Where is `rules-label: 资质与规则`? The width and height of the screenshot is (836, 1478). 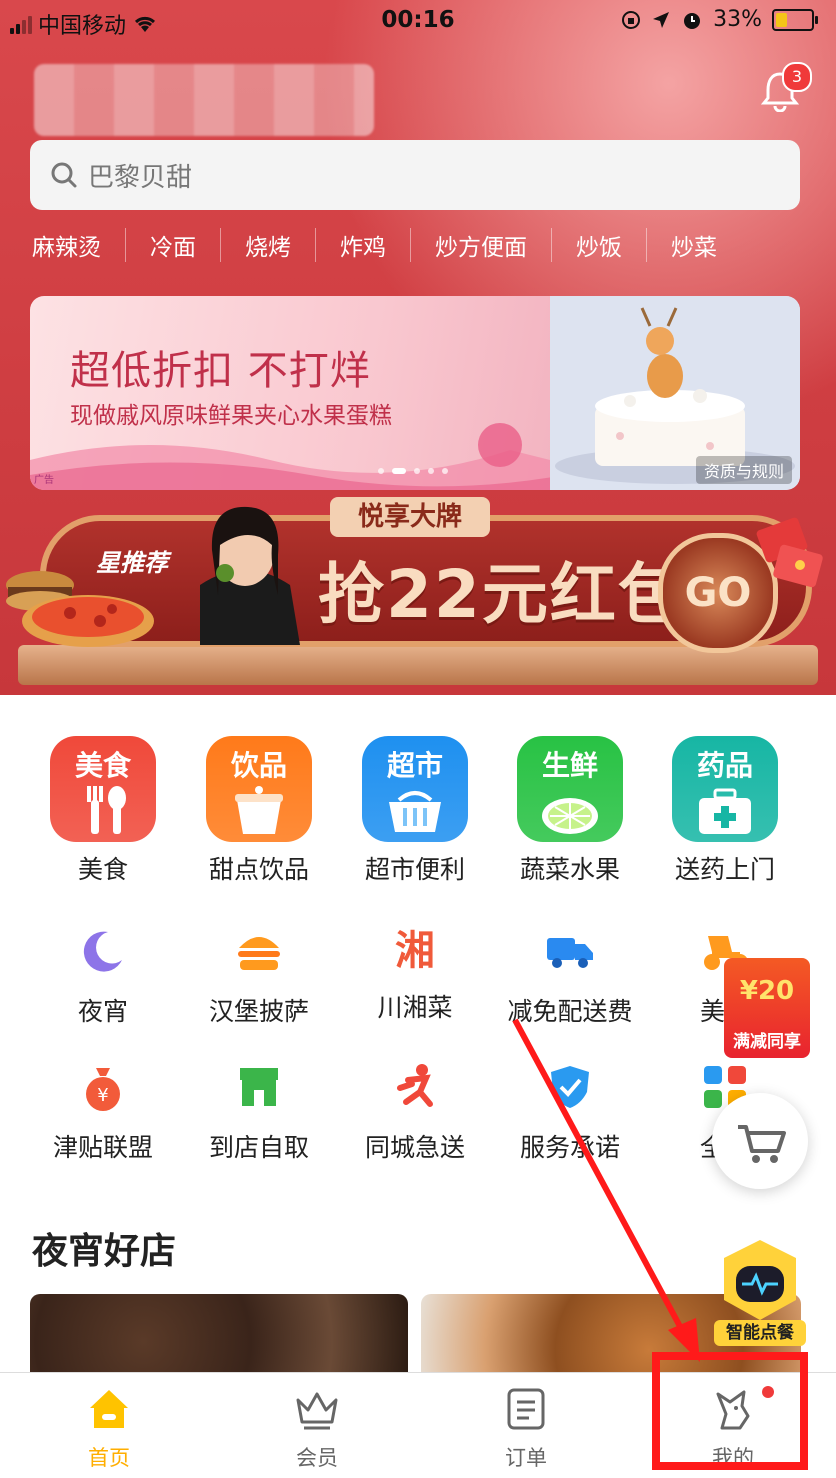
rules-label: 资质与规则 is located at coordinates (743, 470).